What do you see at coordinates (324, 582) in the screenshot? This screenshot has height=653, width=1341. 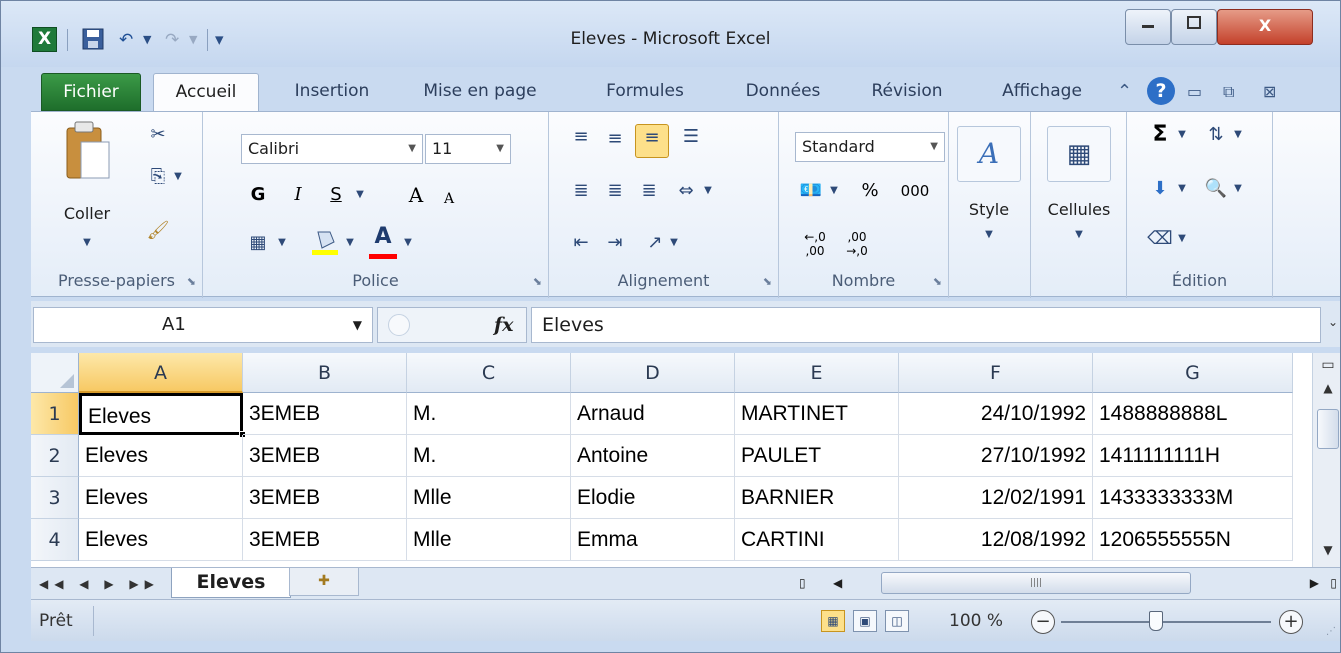 I see `insert-sheet-icon: ✚` at bounding box center [324, 582].